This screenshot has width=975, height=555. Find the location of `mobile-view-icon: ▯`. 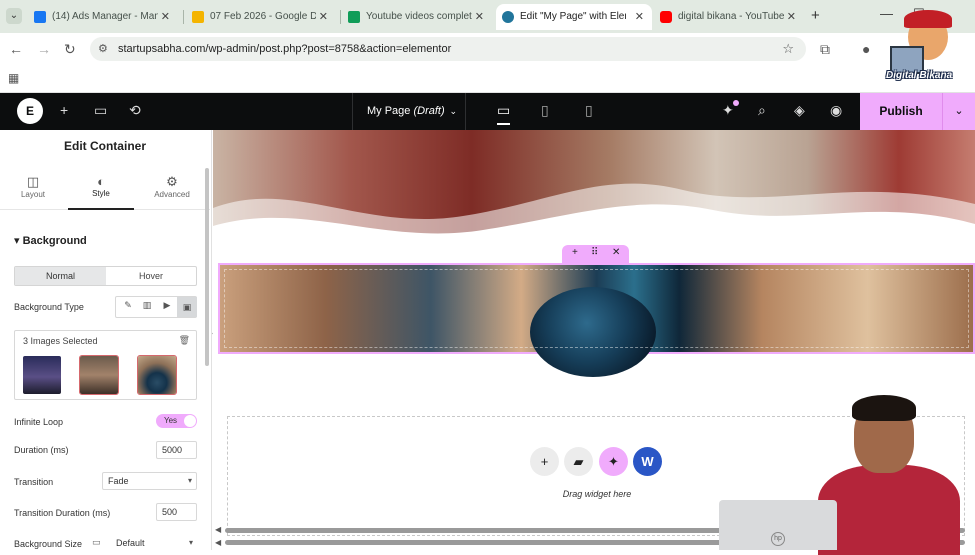

mobile-view-icon: ▯ is located at coordinates (589, 110).